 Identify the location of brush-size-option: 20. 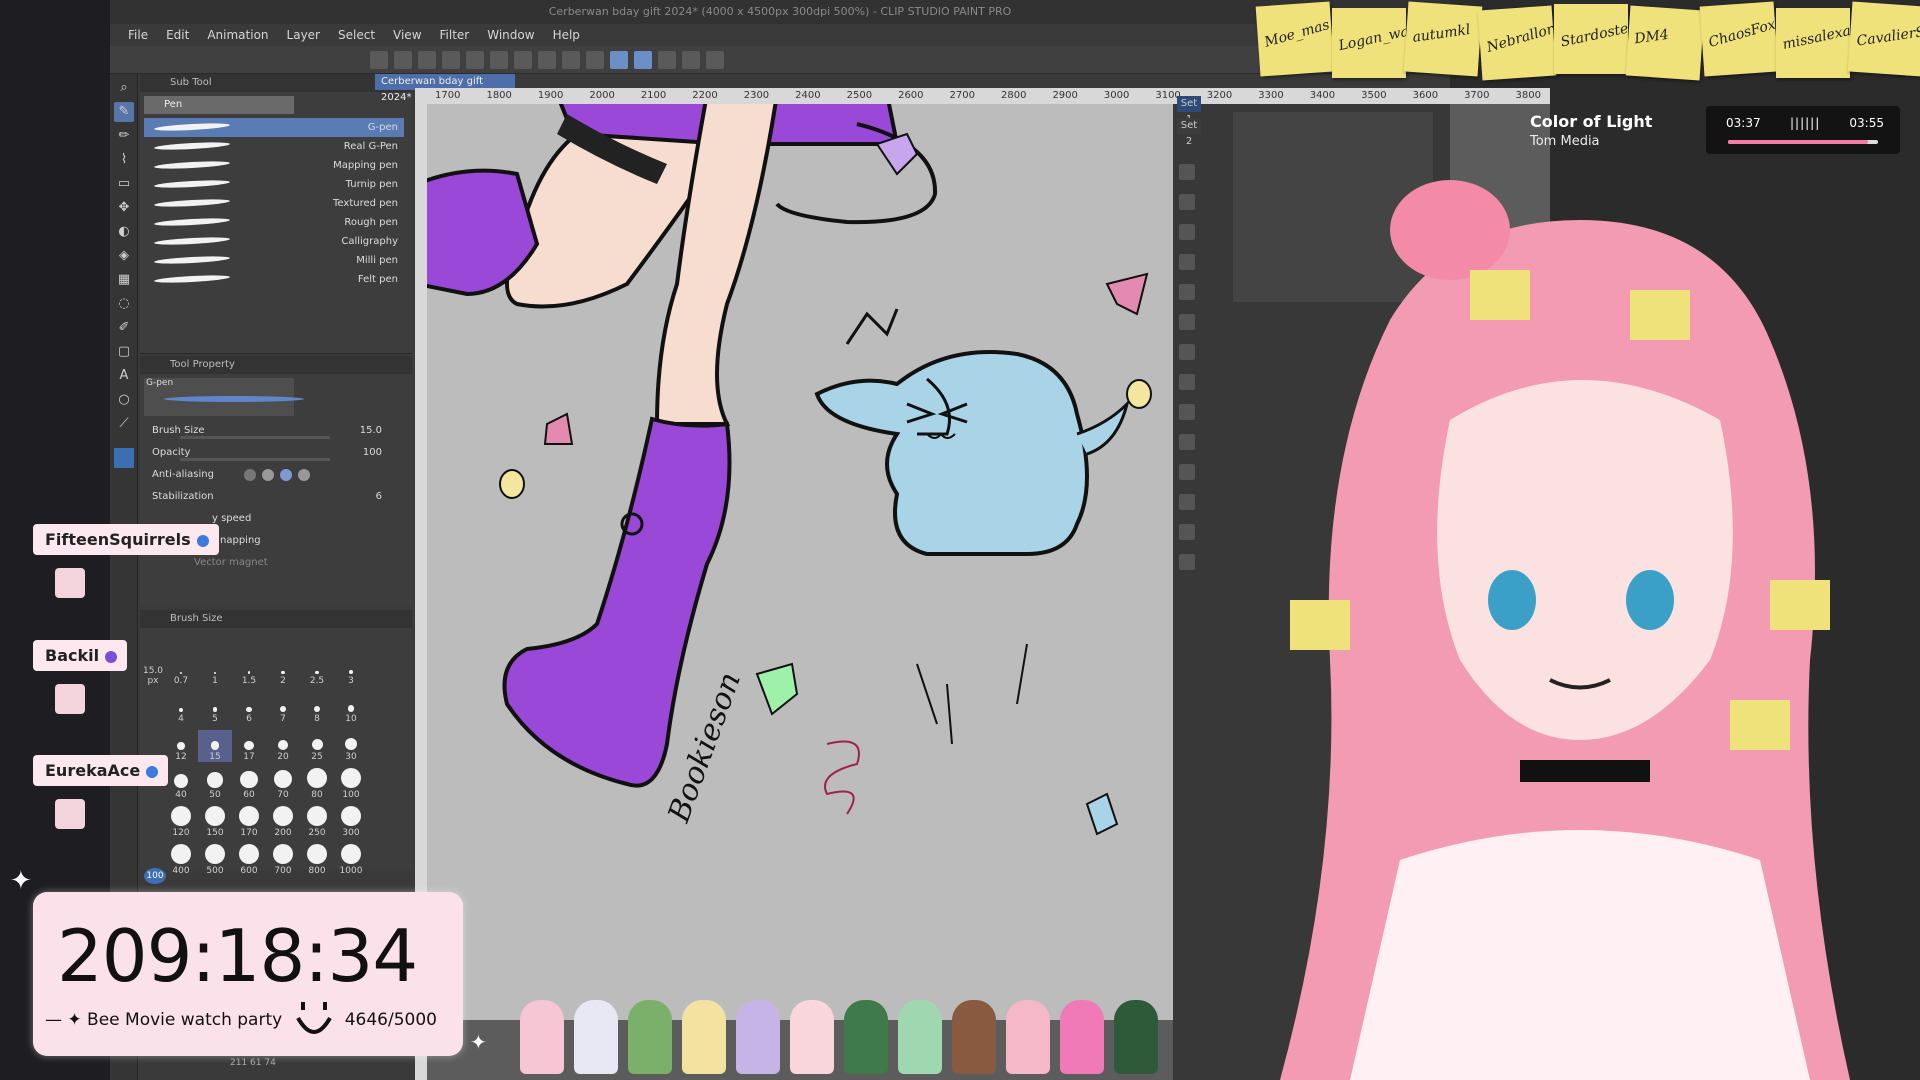
(283, 746).